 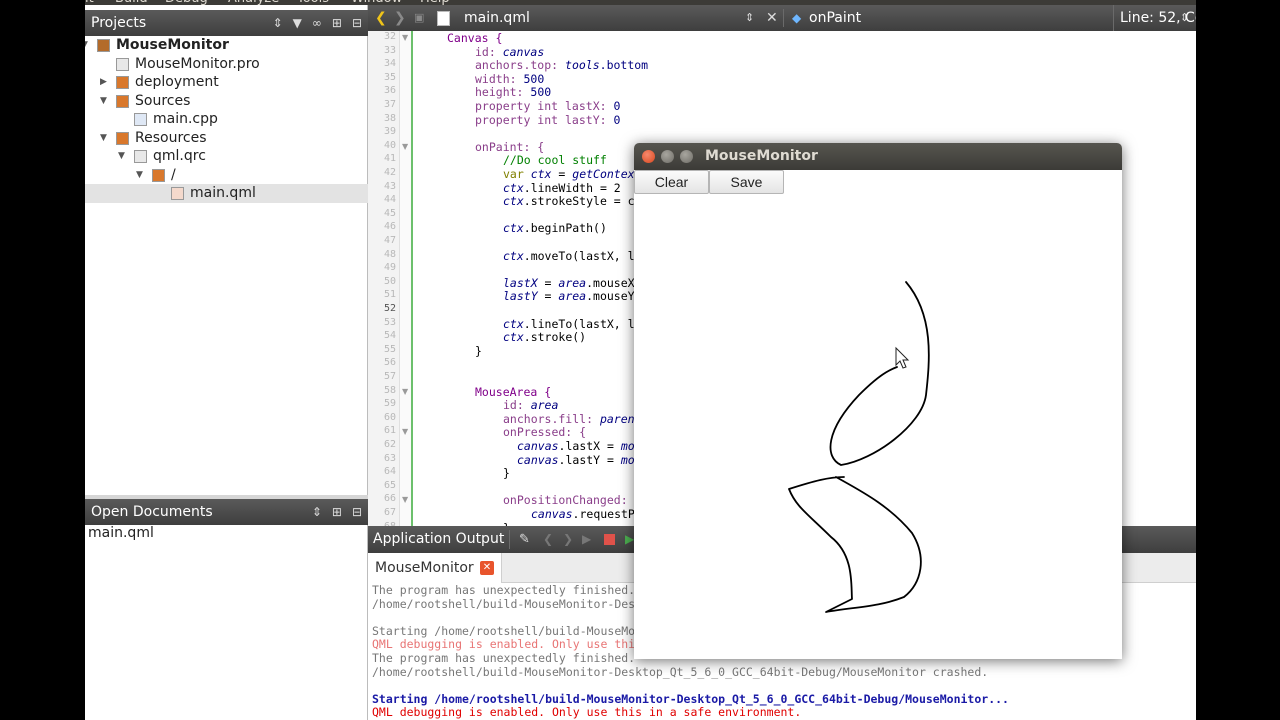 I want to click on current-file-name: main.qml, so click(x=497, y=18).